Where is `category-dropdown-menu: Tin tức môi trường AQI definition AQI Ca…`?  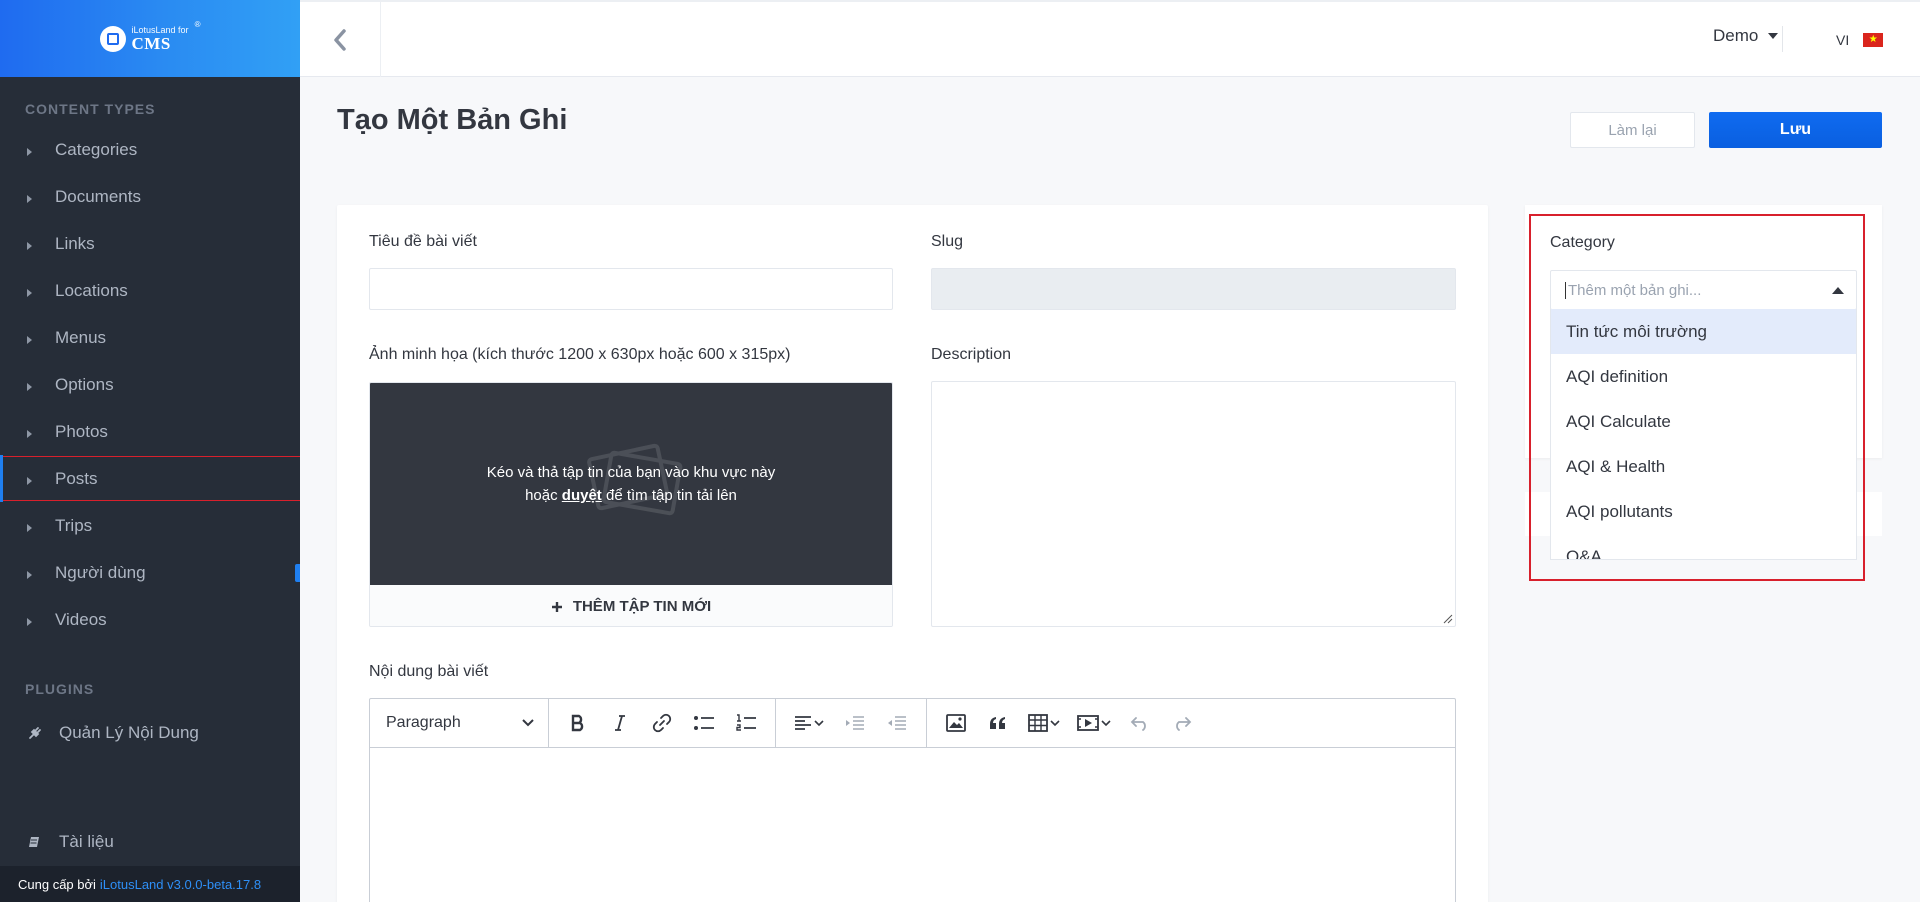 category-dropdown-menu: Tin tức môi trường AQI definition AQI Ca… is located at coordinates (1703, 434).